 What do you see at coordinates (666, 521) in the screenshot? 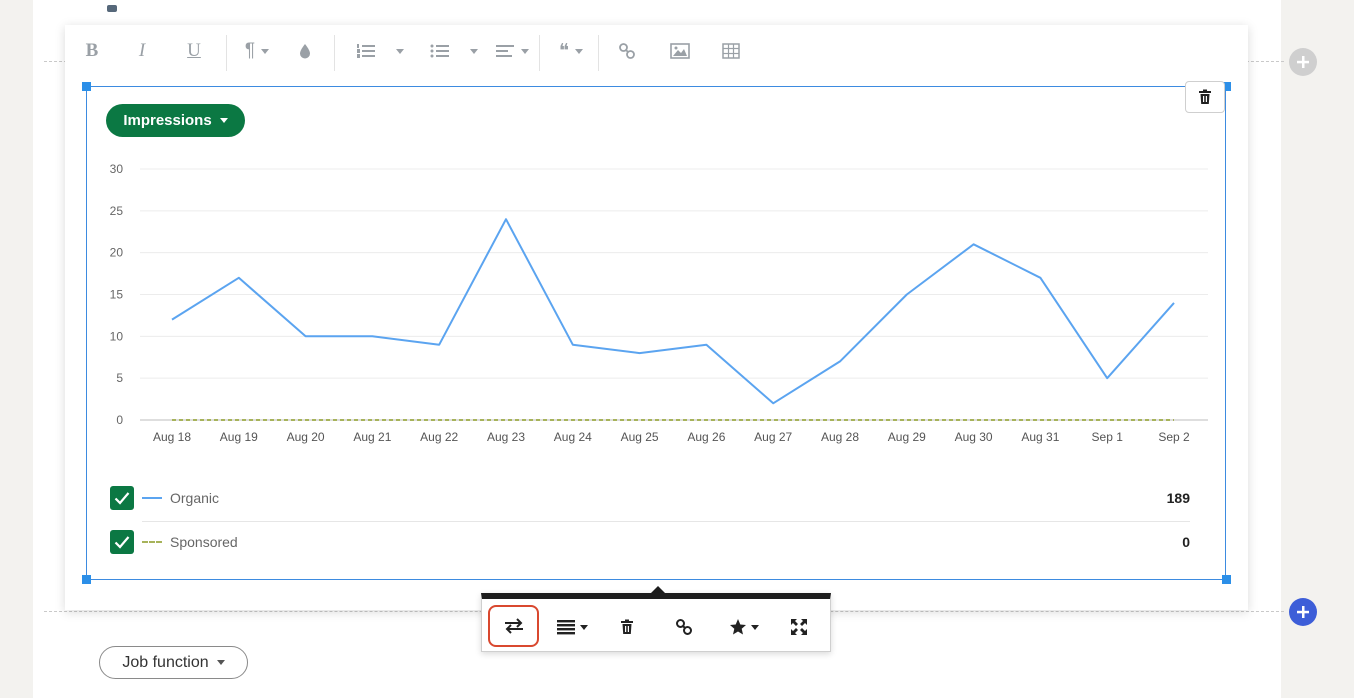
I see `legend-divider` at bounding box center [666, 521].